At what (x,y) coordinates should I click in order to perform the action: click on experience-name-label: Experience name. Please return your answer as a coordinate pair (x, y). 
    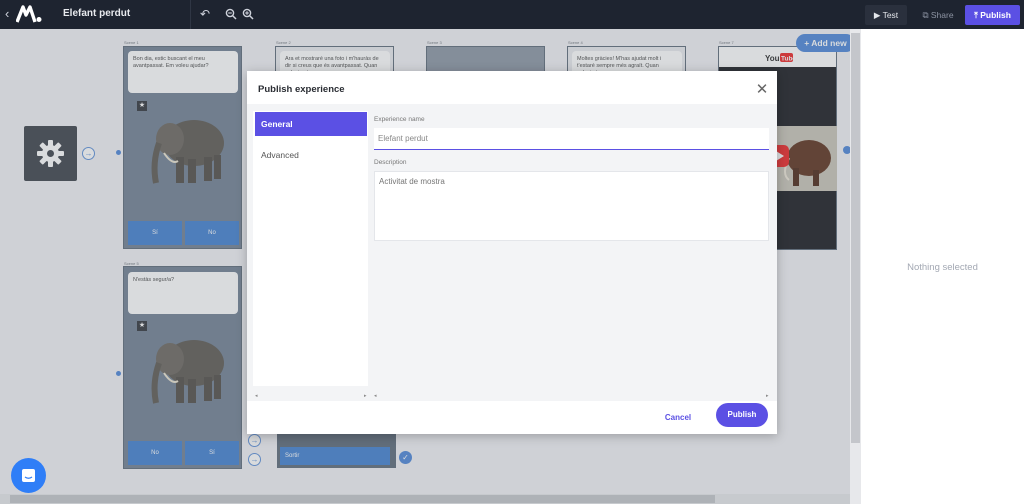
    Looking at the image, I should click on (399, 119).